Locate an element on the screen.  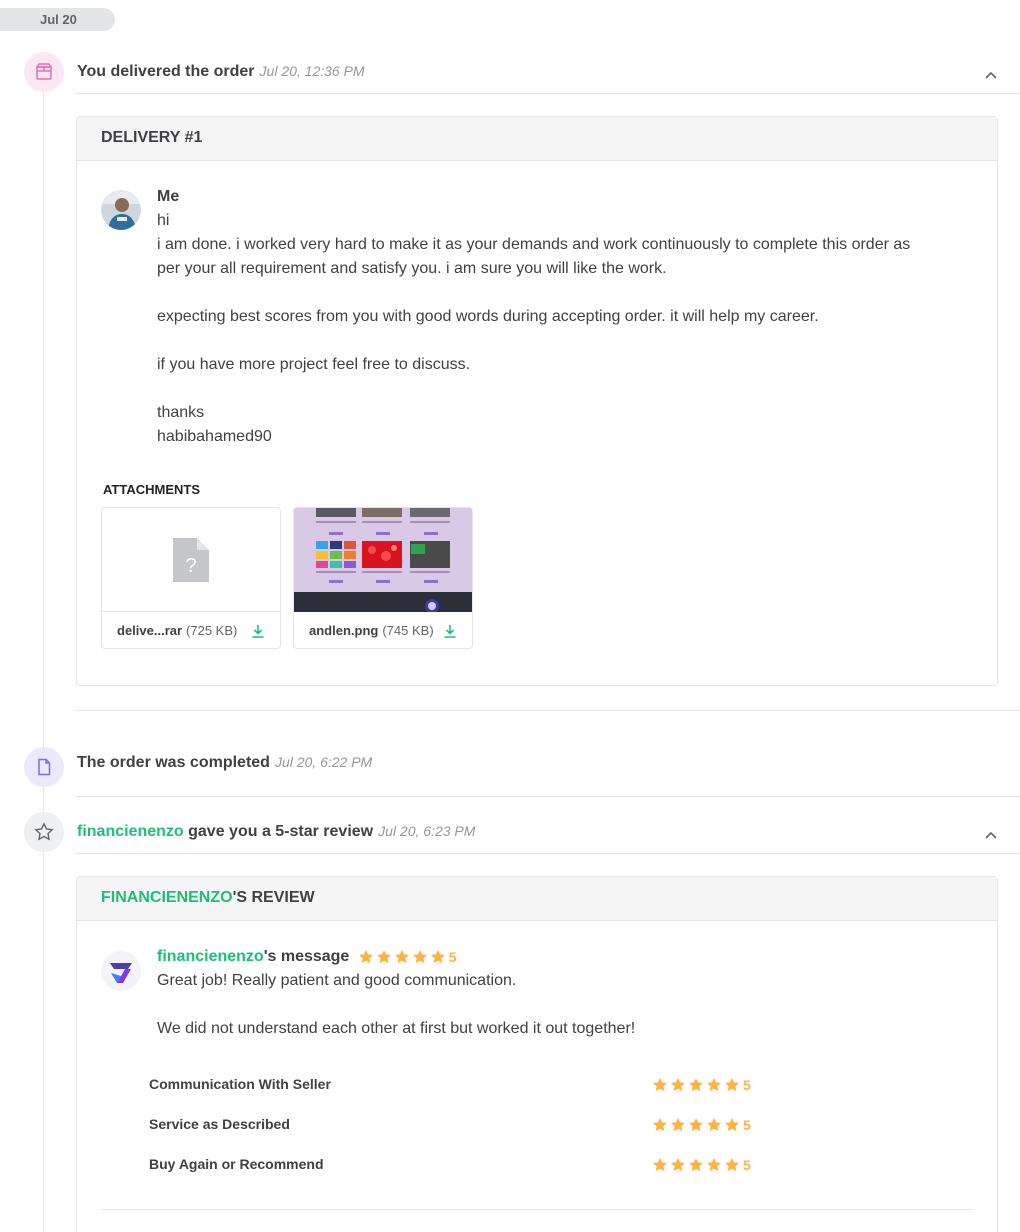
attachments-label: ATTACHMENTS is located at coordinates (152, 489).